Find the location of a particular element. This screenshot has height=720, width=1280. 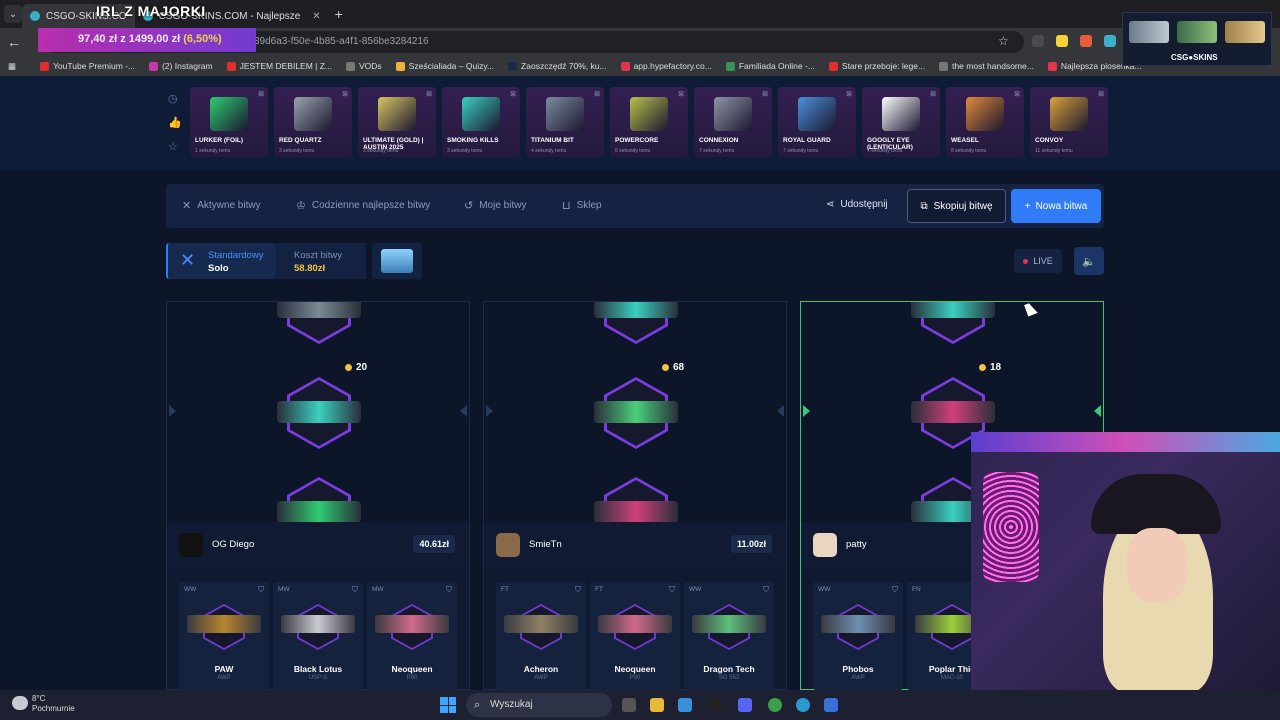

recent-drop-card: ⊠ CONVOY 11 sekundy temu is located at coordinates (1069, 122).